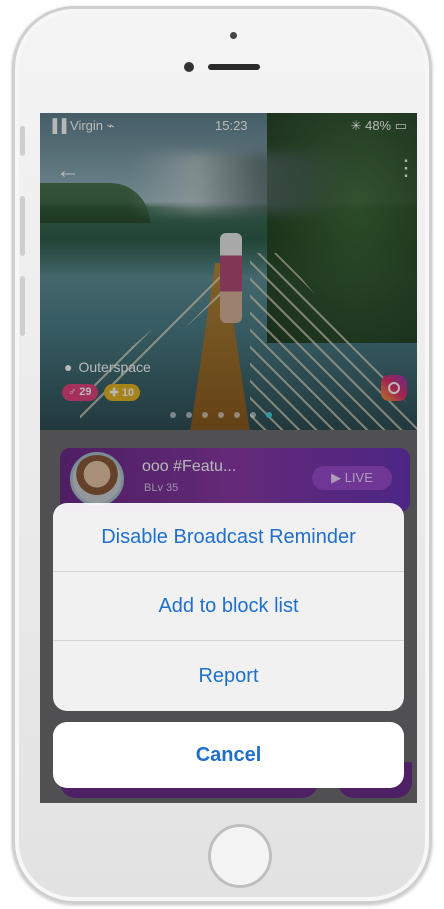 The image size is (444, 909). What do you see at coordinates (228, 537) in the screenshot?
I see `disable-broadcast-reminder-button: Disable Broadcast Reminder` at bounding box center [228, 537].